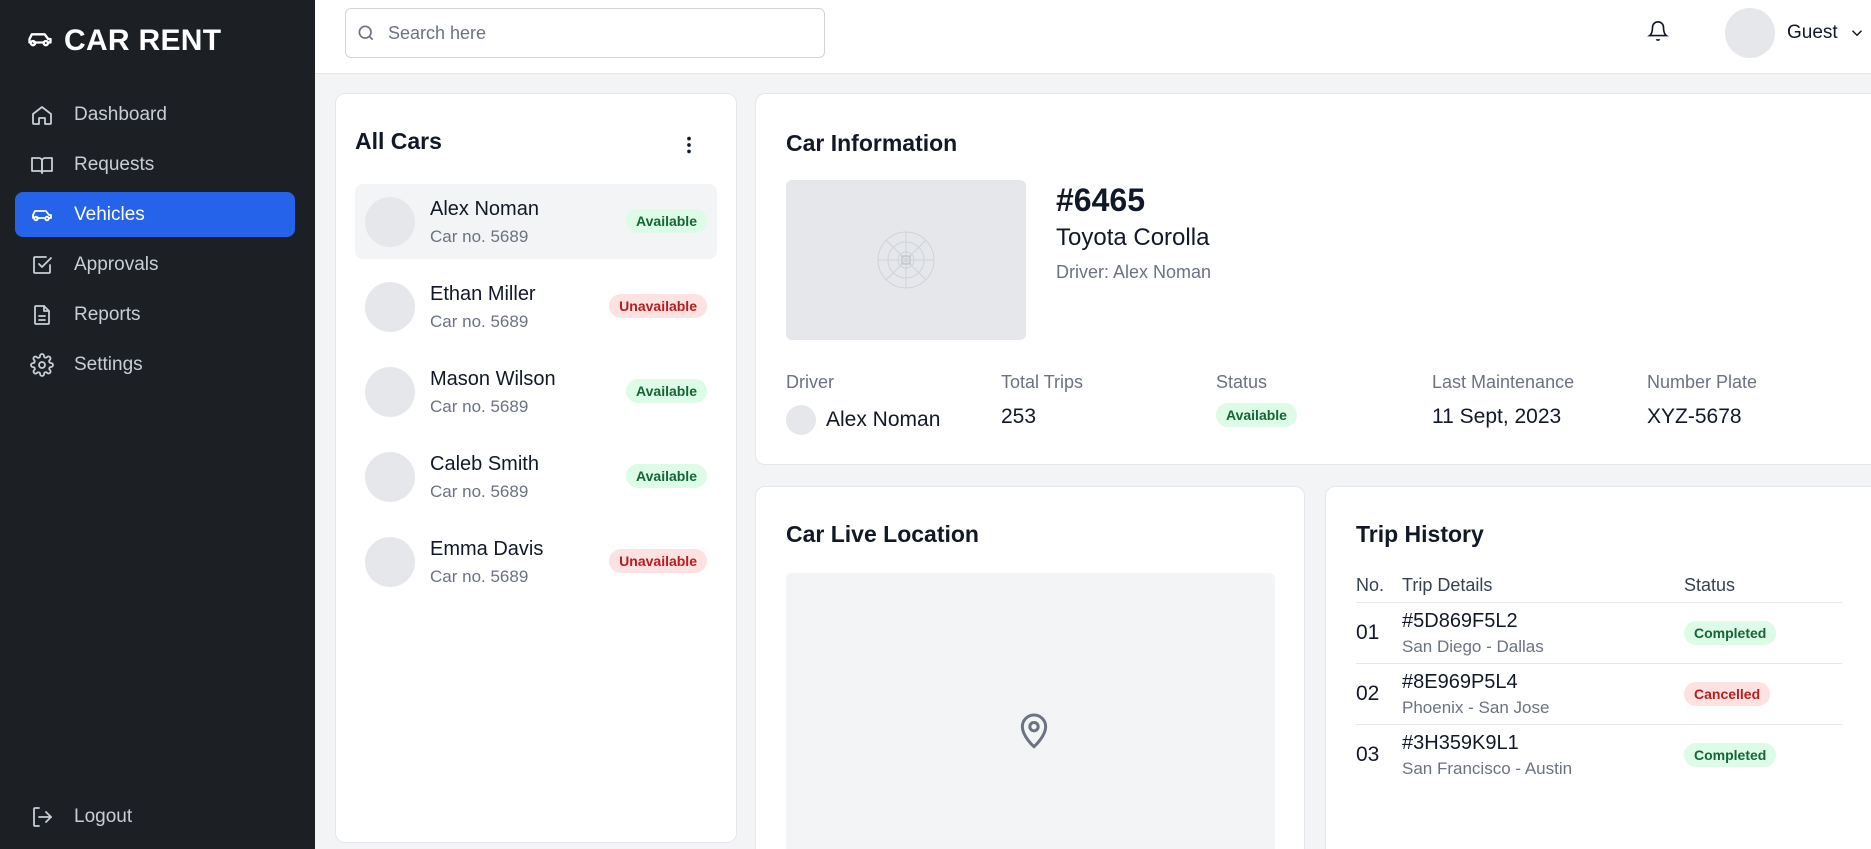  What do you see at coordinates (155, 364) in the screenshot?
I see `sidebar-item-settings: Settings` at bounding box center [155, 364].